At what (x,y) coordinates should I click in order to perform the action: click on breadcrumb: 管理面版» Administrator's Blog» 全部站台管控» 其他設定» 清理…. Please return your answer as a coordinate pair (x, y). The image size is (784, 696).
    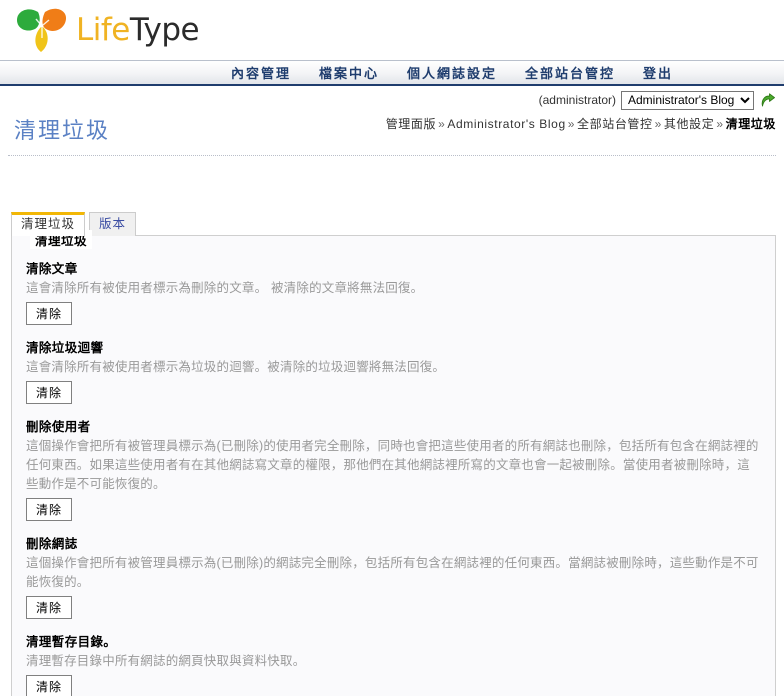
    Looking at the image, I should click on (538, 124).